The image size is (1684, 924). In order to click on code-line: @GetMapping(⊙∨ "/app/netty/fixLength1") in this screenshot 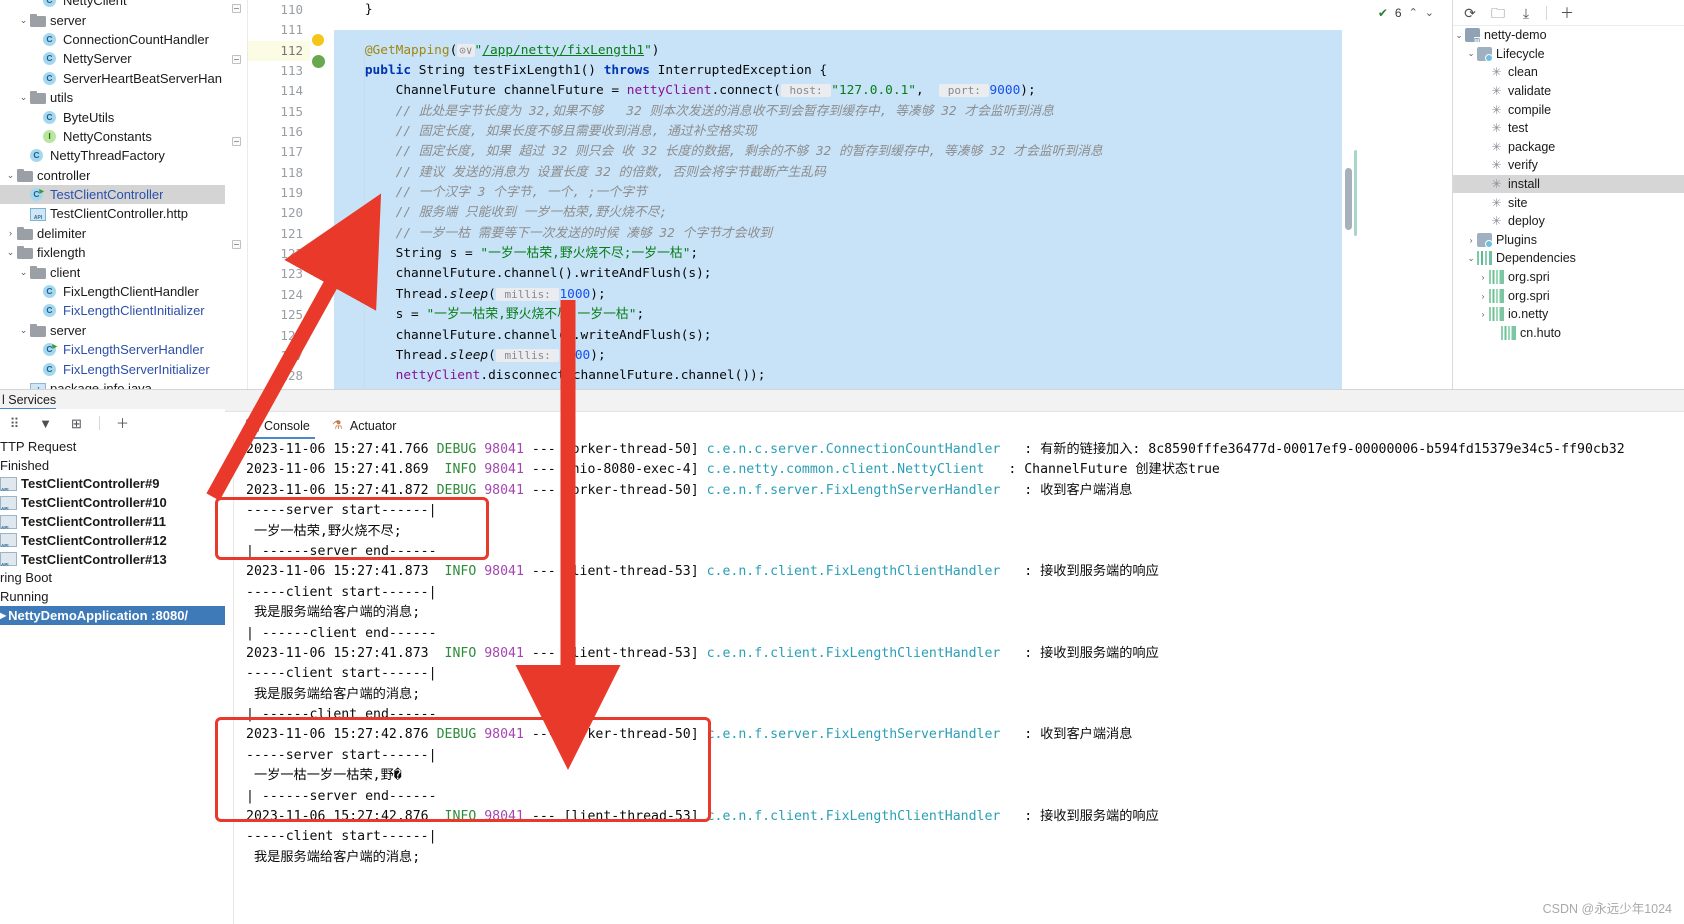, I will do `click(838, 51)`.